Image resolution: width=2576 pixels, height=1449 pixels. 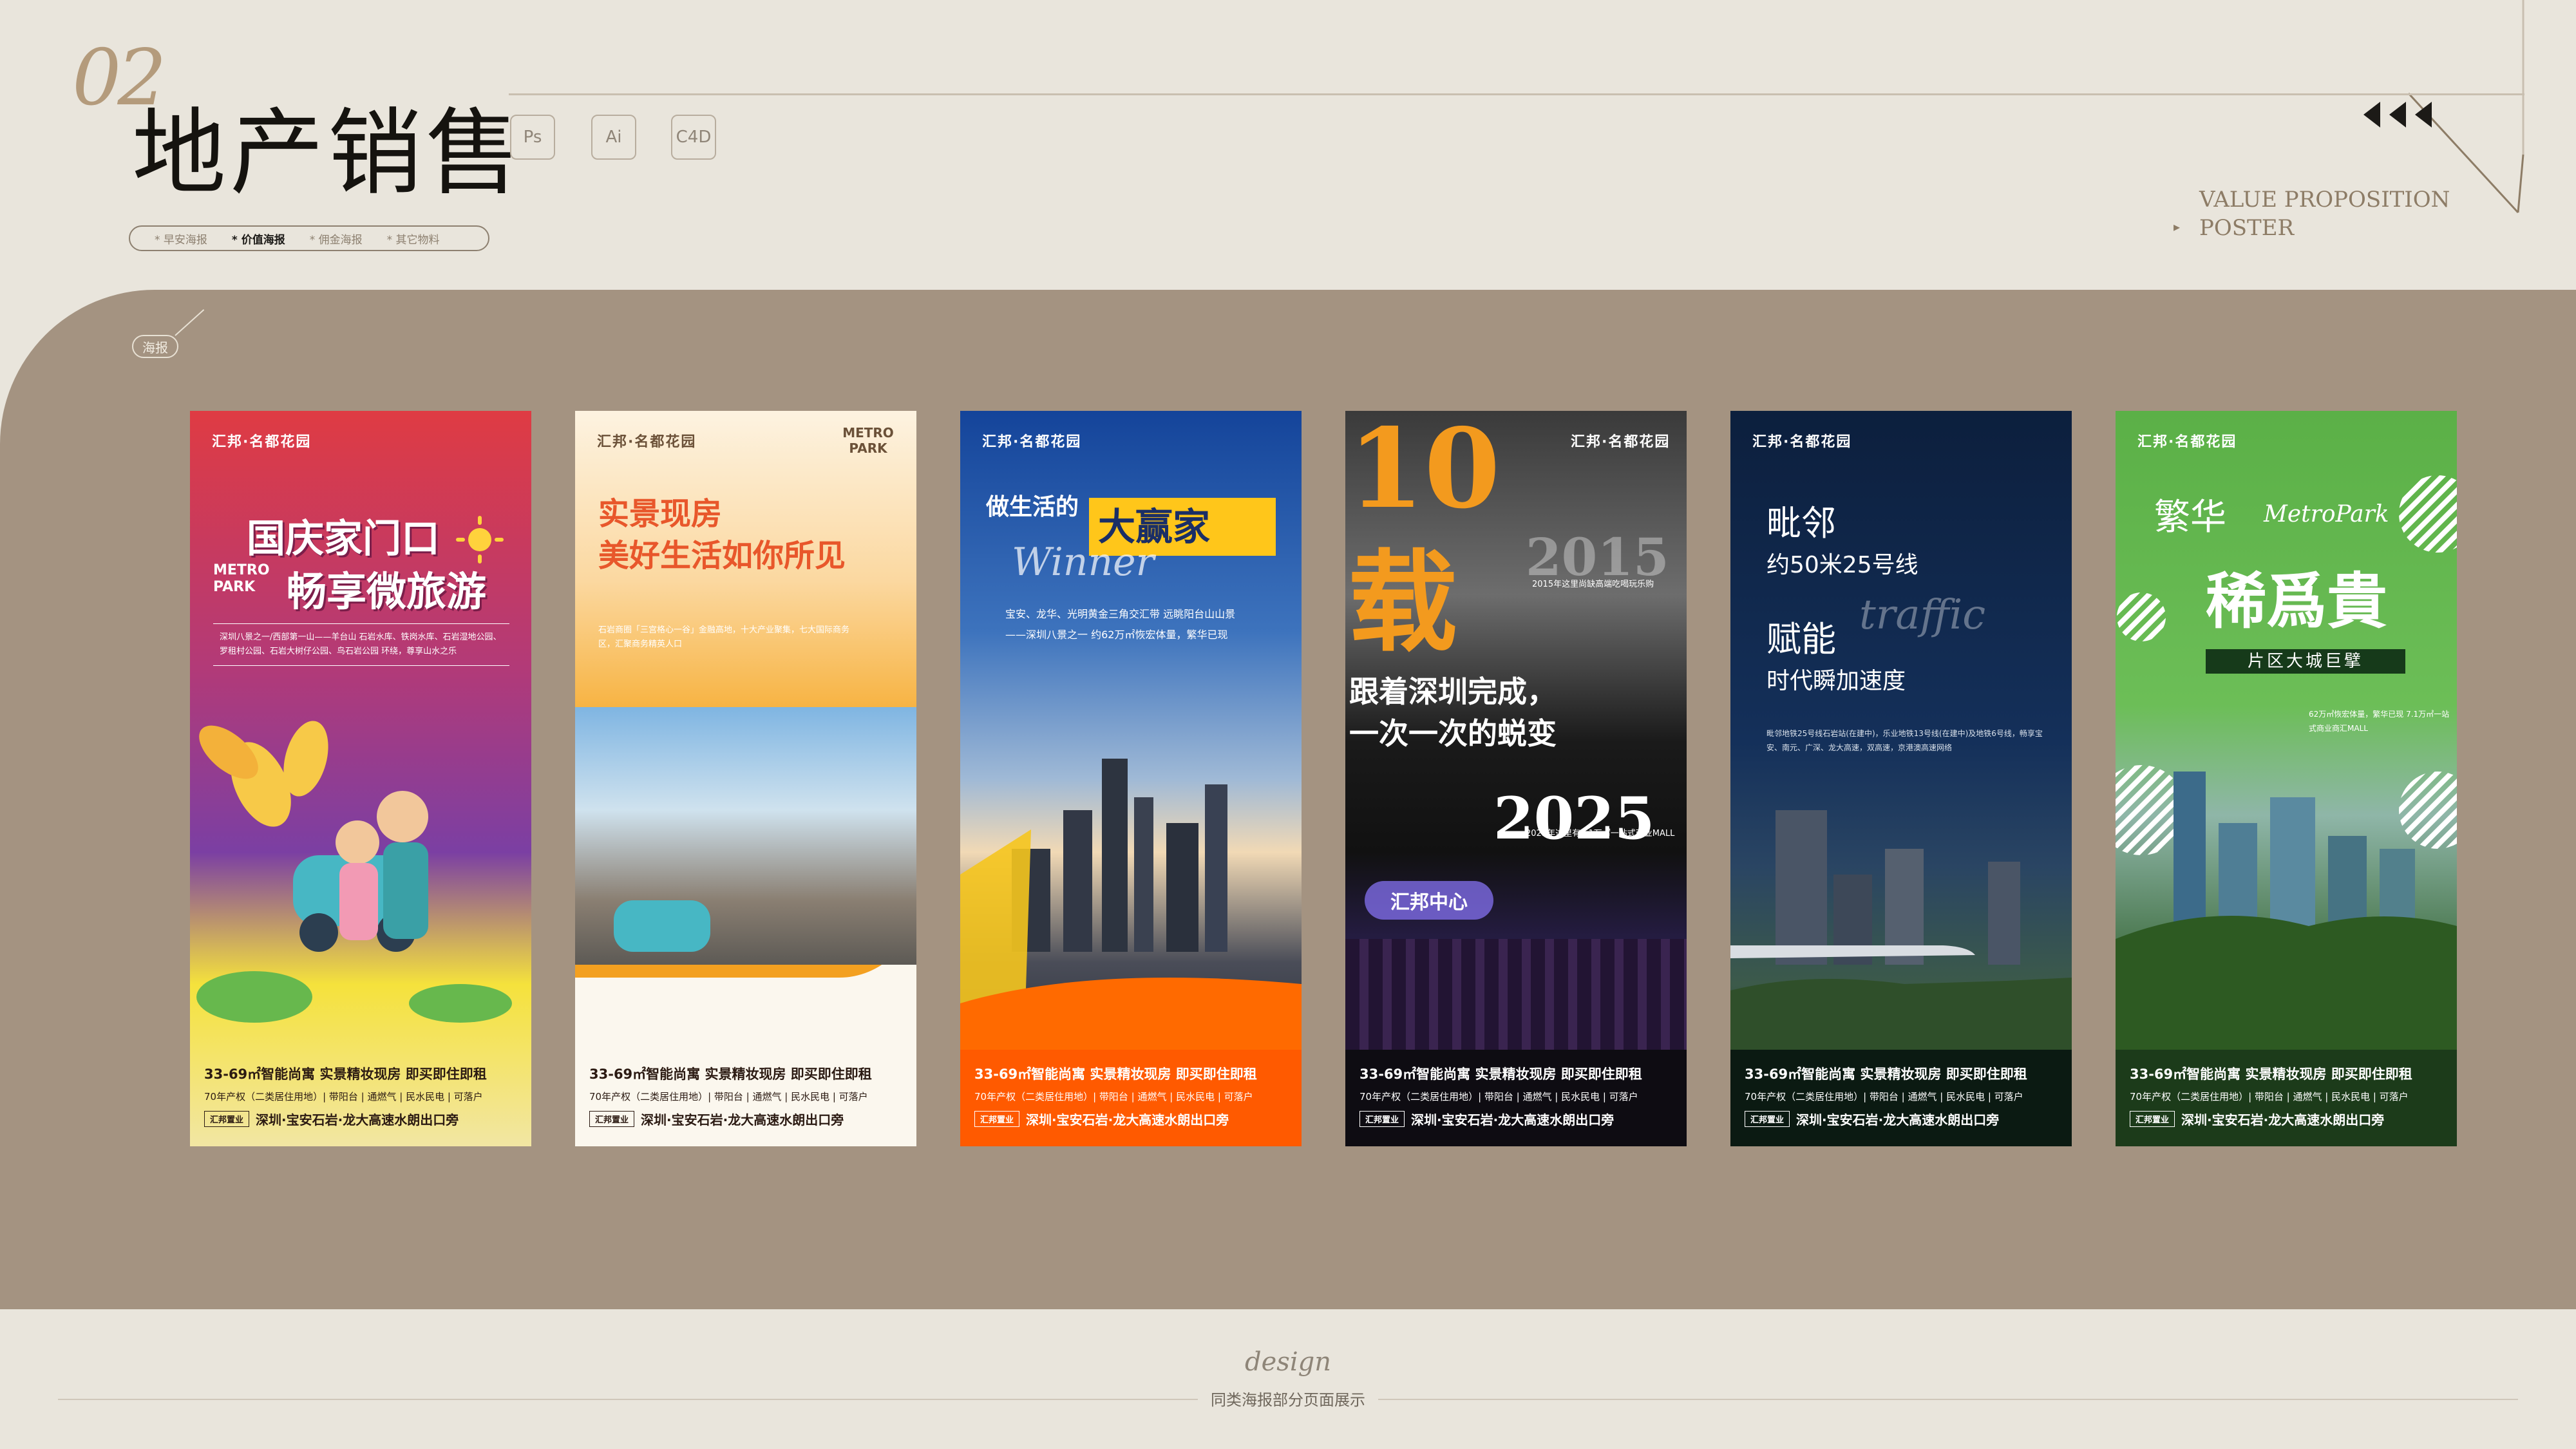 What do you see at coordinates (613, 137) in the screenshot?
I see `illustrator-icon: Ai` at bounding box center [613, 137].